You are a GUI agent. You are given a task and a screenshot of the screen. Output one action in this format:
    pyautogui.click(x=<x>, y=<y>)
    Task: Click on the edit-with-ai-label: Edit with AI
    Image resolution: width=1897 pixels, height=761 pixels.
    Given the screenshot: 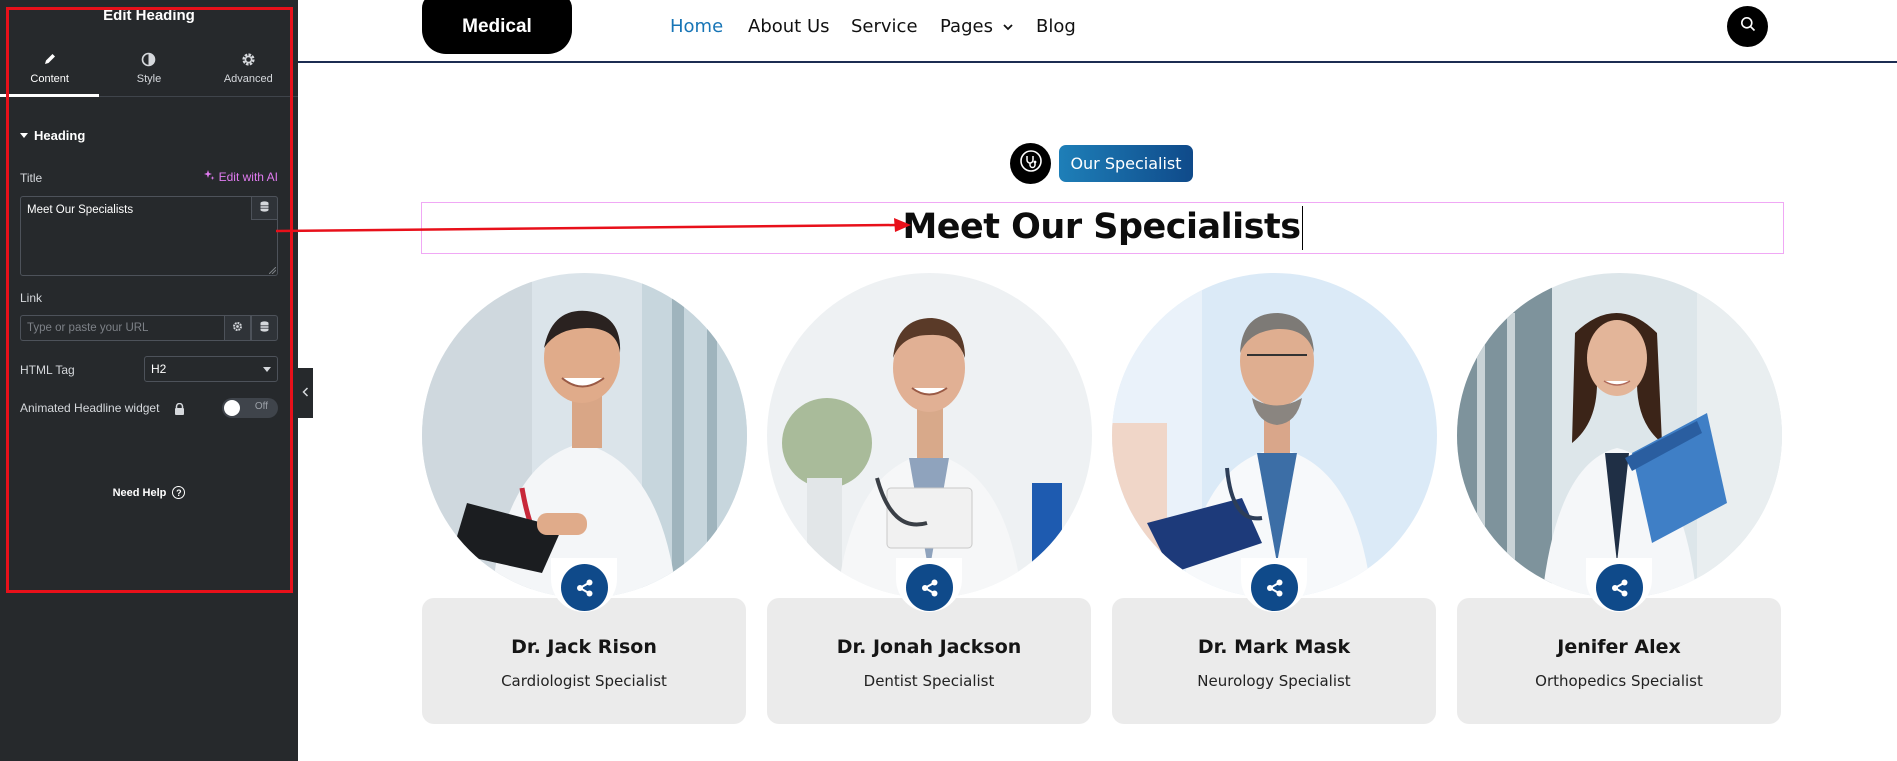 What is the action you would take?
    pyautogui.click(x=248, y=177)
    